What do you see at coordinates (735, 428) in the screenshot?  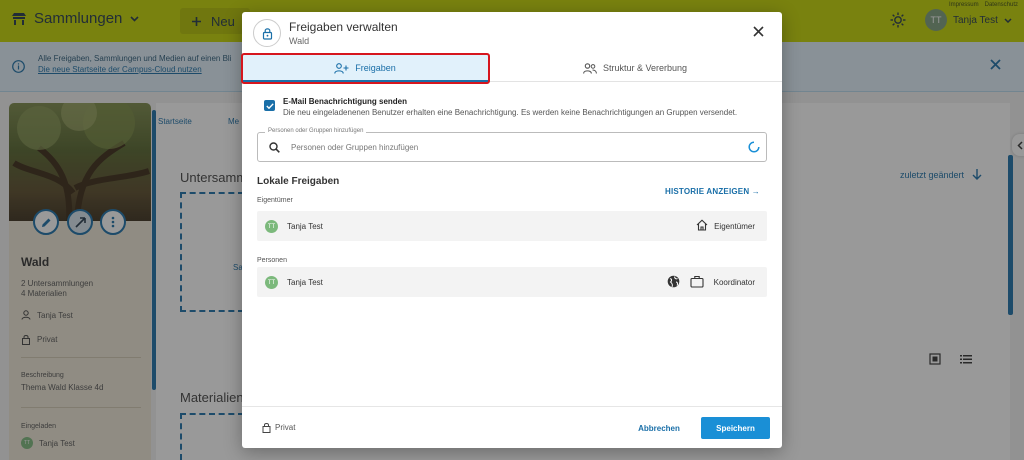 I see `save-button: Speichern` at bounding box center [735, 428].